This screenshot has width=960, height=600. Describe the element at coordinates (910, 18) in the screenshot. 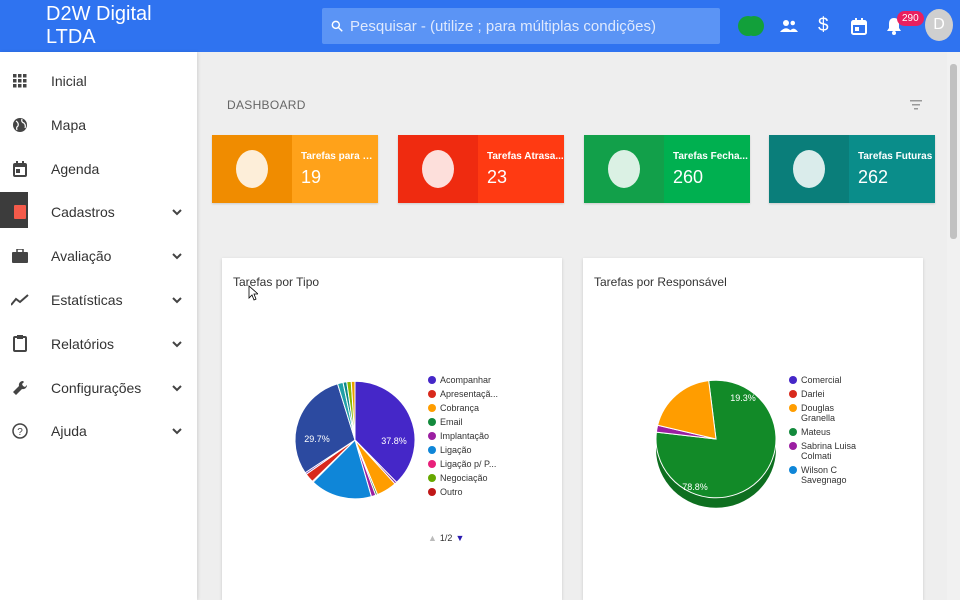

I see `notification-badge: 290` at that location.